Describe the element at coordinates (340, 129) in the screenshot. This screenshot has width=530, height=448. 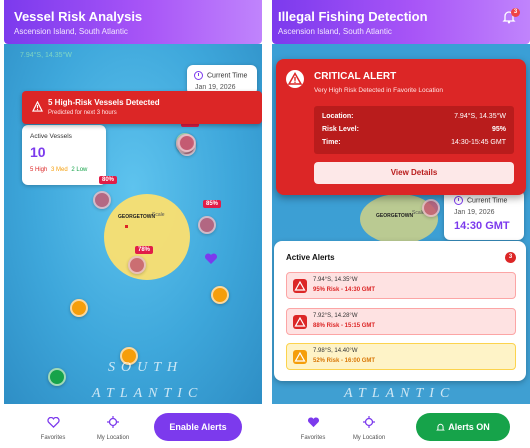
I see `risk-level-label: Risk Level:` at that location.